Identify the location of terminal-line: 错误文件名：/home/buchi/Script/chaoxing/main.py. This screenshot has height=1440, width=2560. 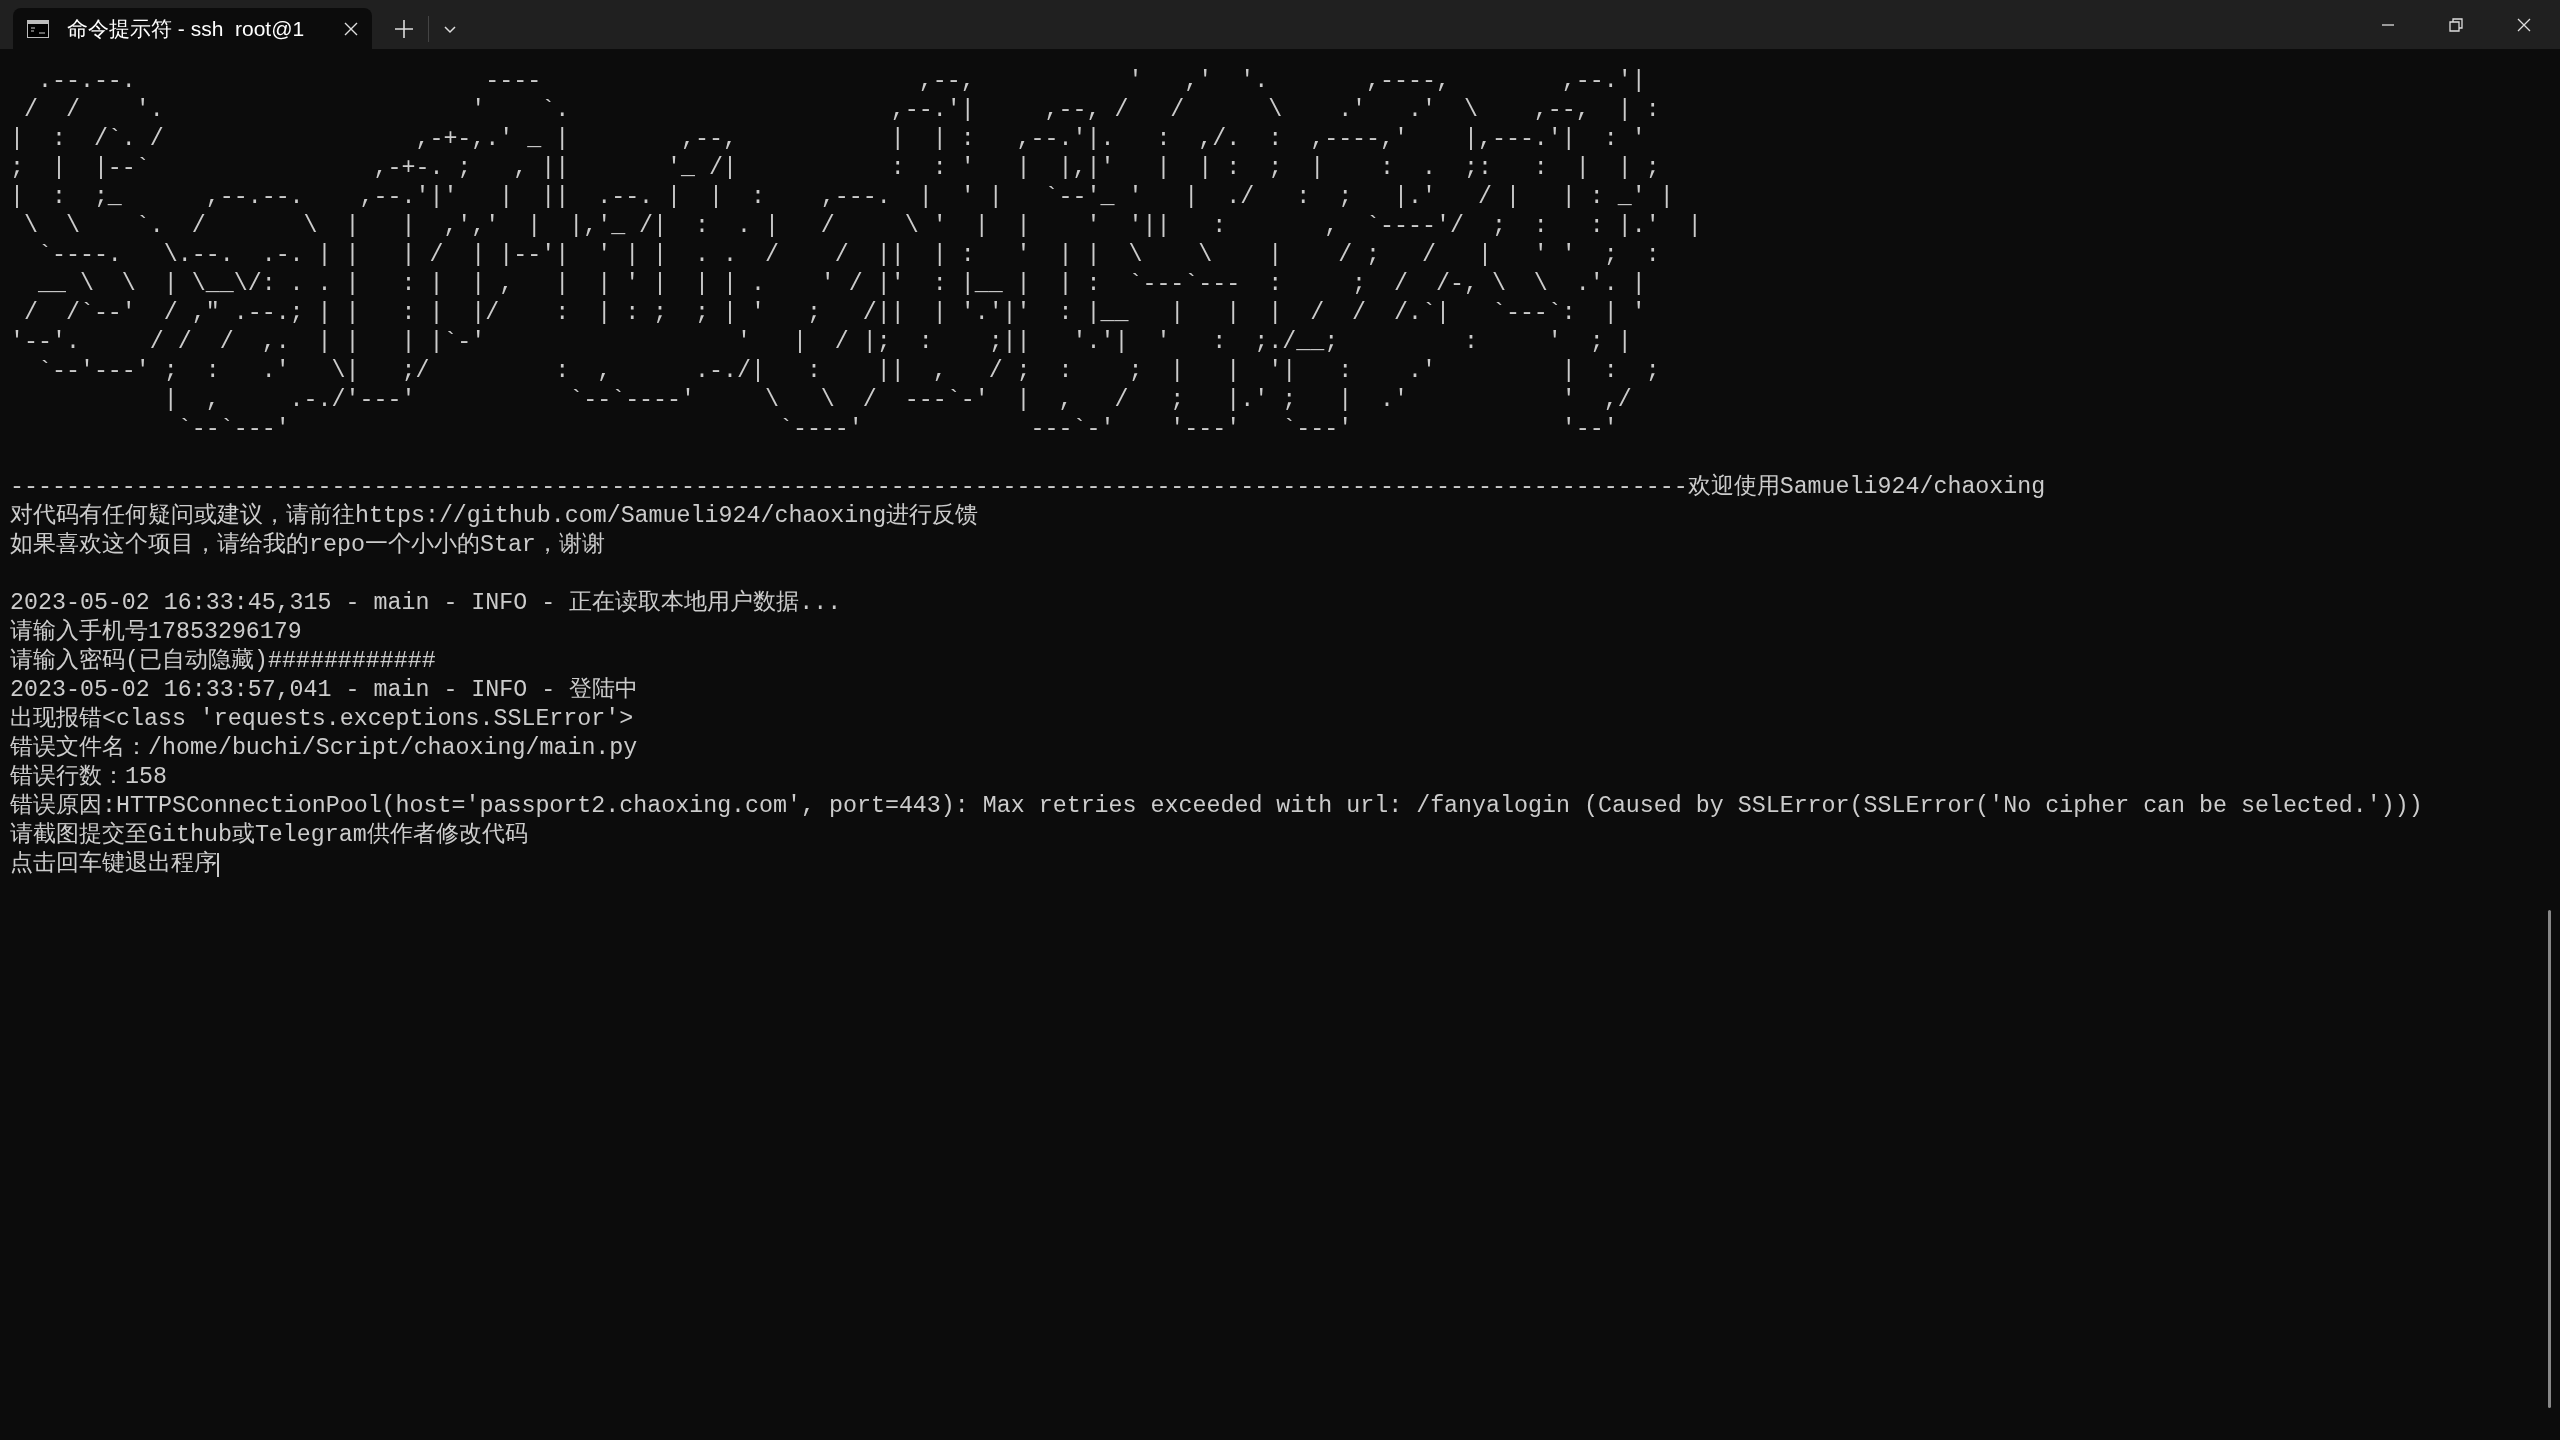
(324, 748).